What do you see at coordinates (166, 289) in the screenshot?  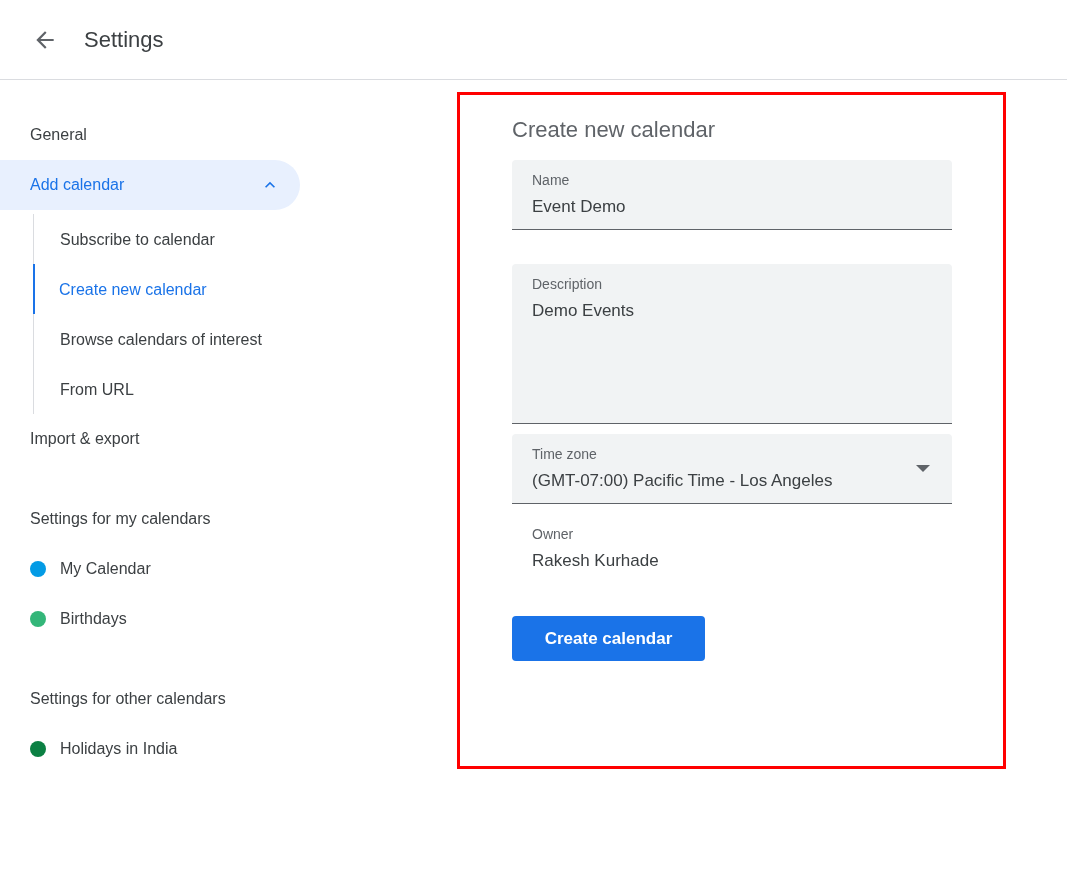 I see `sidebar-subitem: Create new calendar` at bounding box center [166, 289].